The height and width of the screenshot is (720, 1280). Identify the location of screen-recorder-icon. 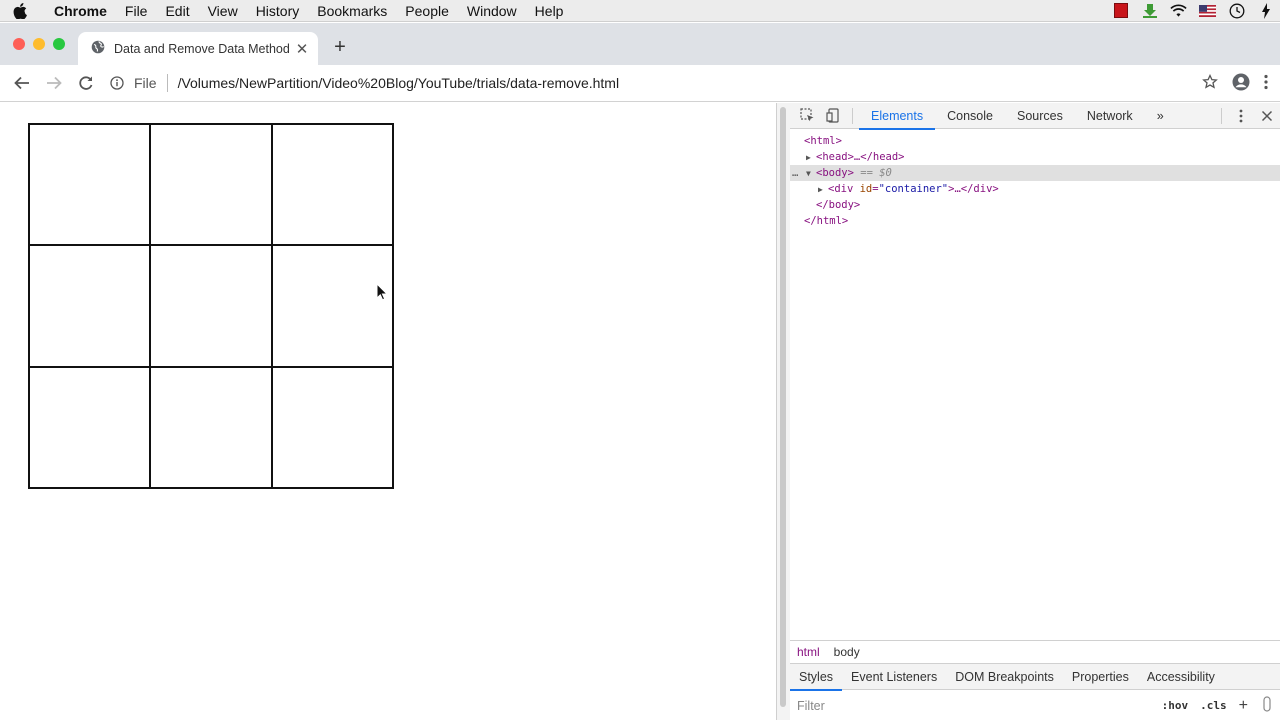
(1120, 10).